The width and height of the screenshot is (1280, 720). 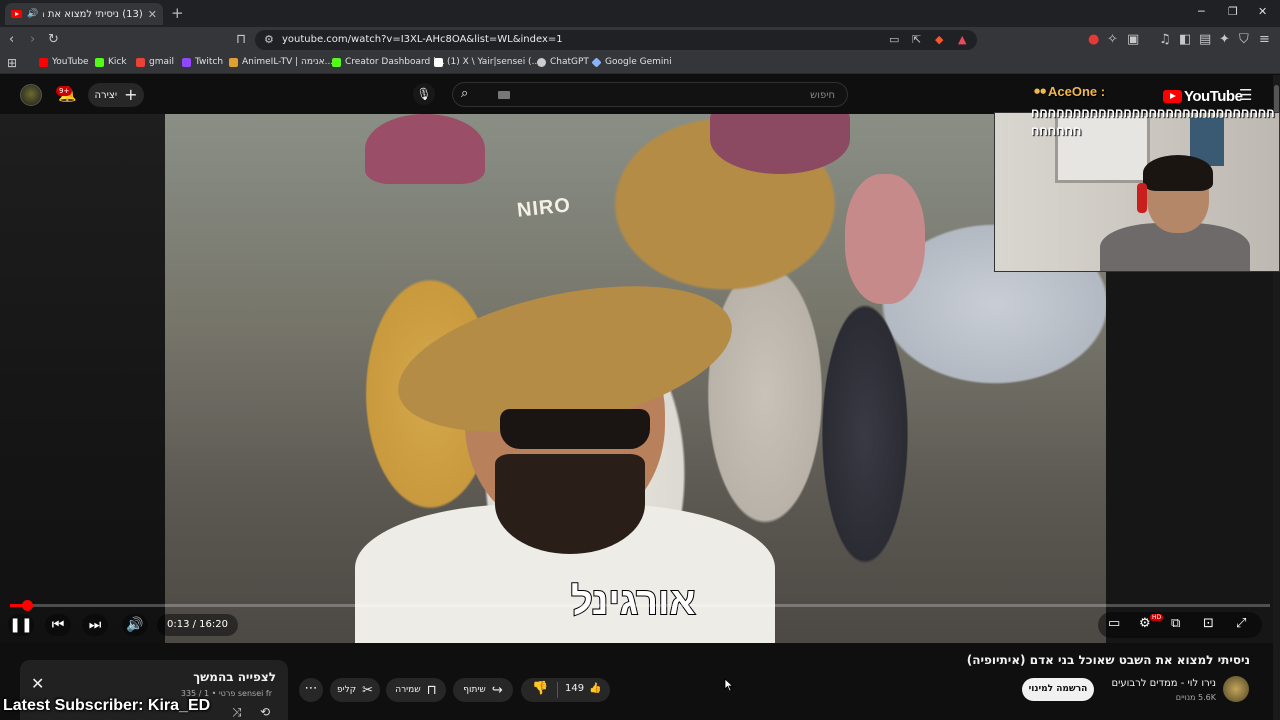 What do you see at coordinates (1178, 173) in the screenshot?
I see `streamer-figure` at bounding box center [1178, 173].